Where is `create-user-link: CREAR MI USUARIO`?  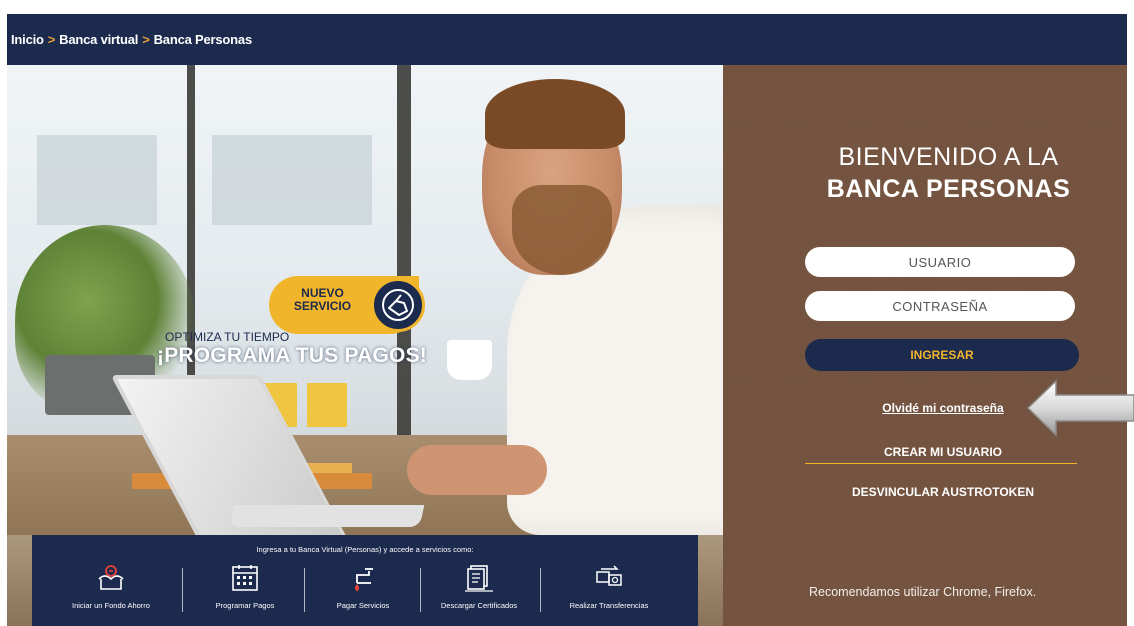 create-user-link: CREAR MI USUARIO is located at coordinates (925, 452).